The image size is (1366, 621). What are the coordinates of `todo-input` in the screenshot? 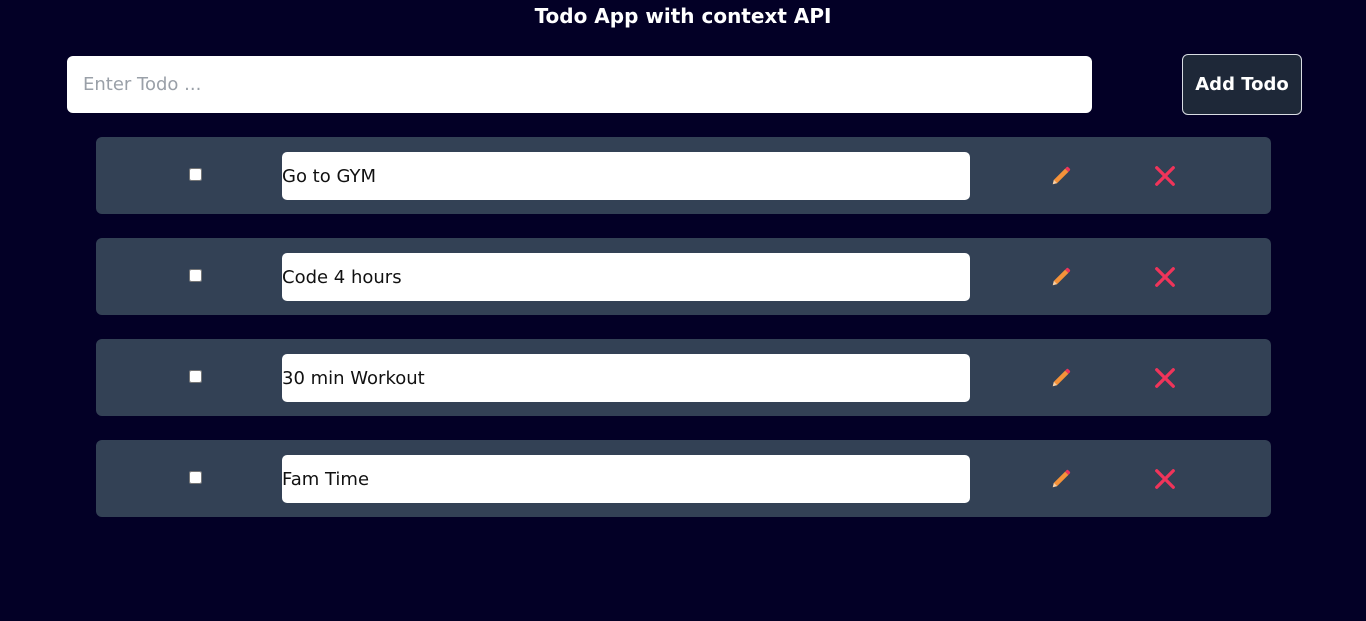 It's located at (579, 84).